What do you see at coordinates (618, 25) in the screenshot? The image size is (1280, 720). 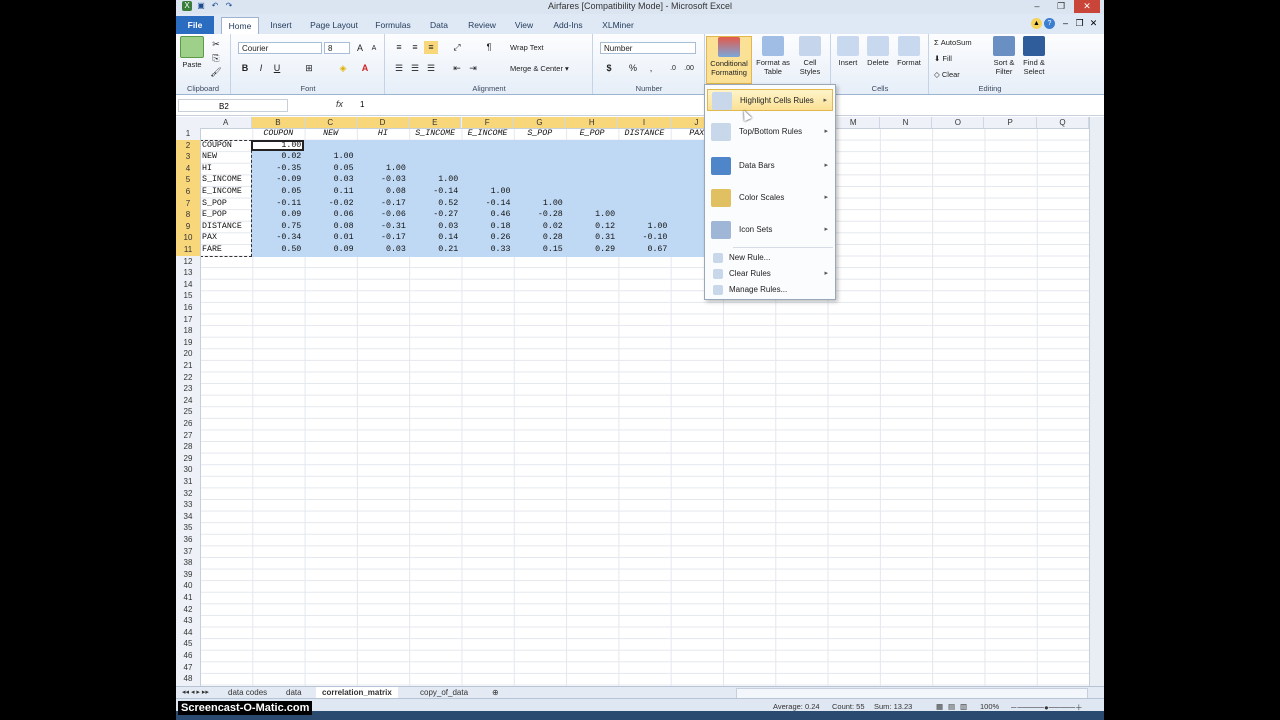 I see `tab-xlminer: XLMiner` at bounding box center [618, 25].